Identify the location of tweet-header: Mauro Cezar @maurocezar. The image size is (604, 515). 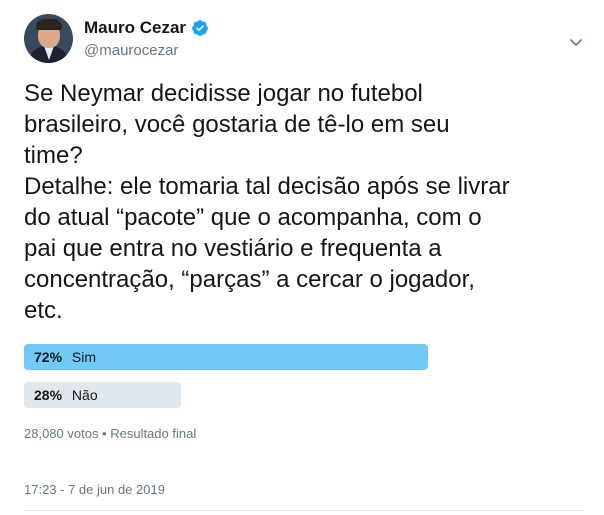
(304, 40).